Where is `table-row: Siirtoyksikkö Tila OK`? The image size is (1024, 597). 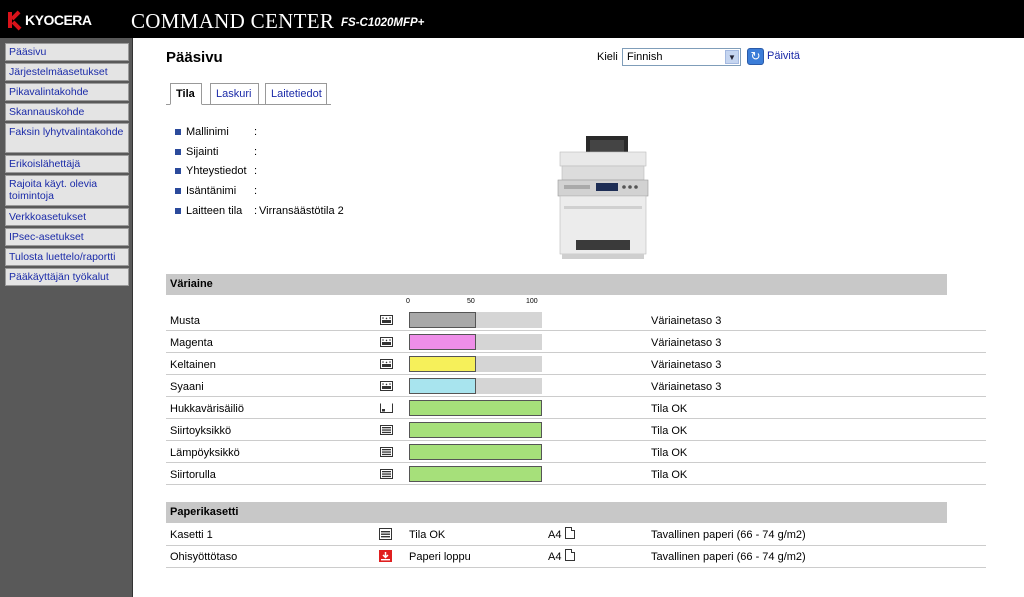
table-row: Siirtoyksikkö Tila OK is located at coordinates (576, 430).